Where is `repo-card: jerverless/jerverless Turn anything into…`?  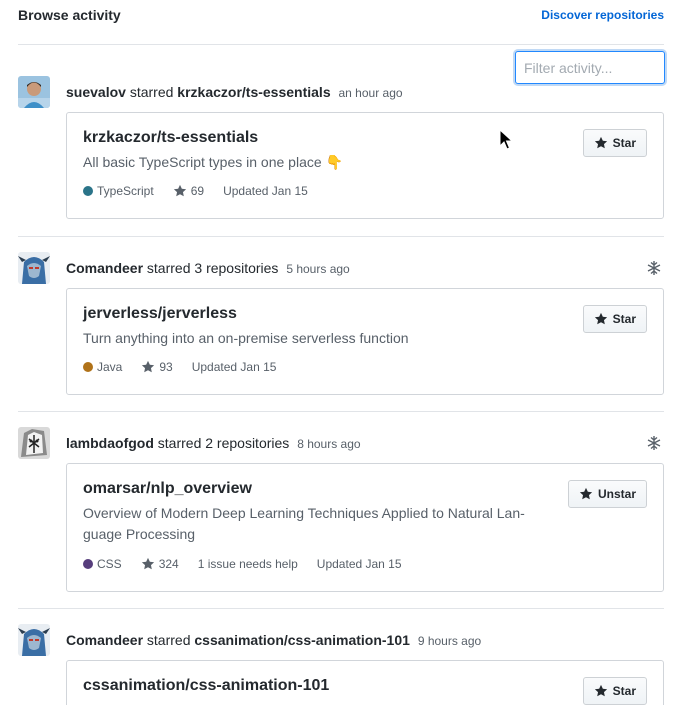
repo-card: jerverless/jerverless Turn anything into… is located at coordinates (365, 341).